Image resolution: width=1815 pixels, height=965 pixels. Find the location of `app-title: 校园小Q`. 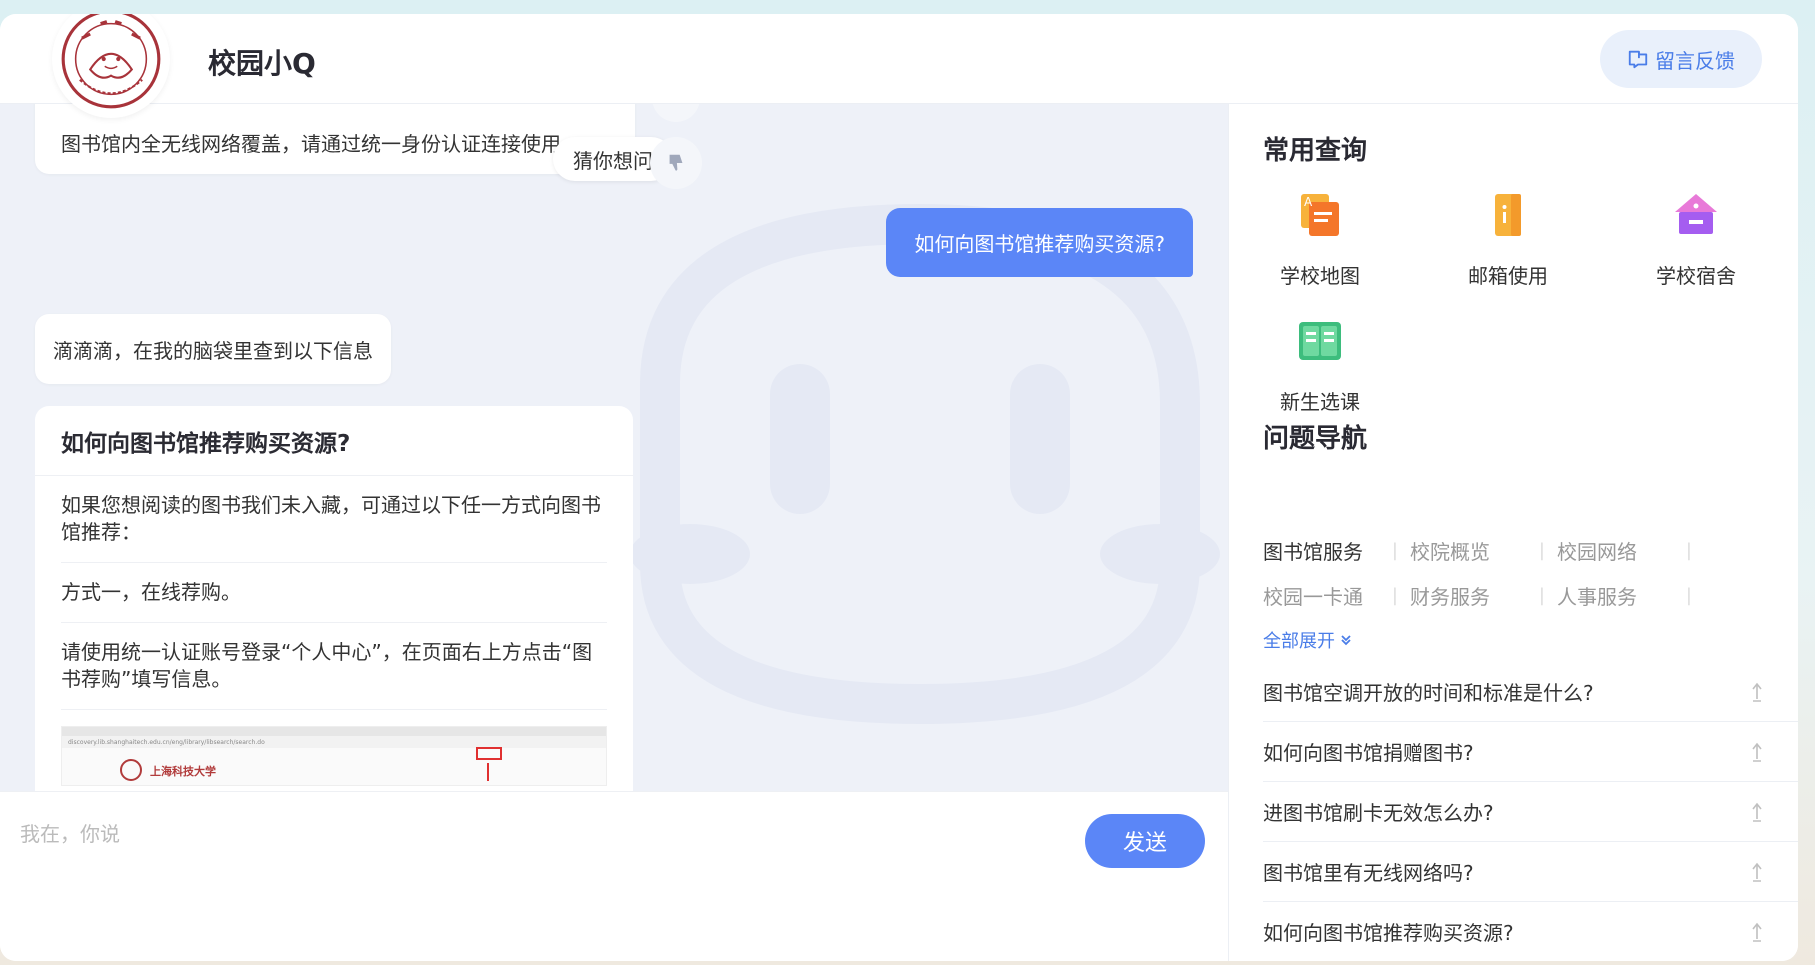

app-title: 校园小Q is located at coordinates (262, 63).